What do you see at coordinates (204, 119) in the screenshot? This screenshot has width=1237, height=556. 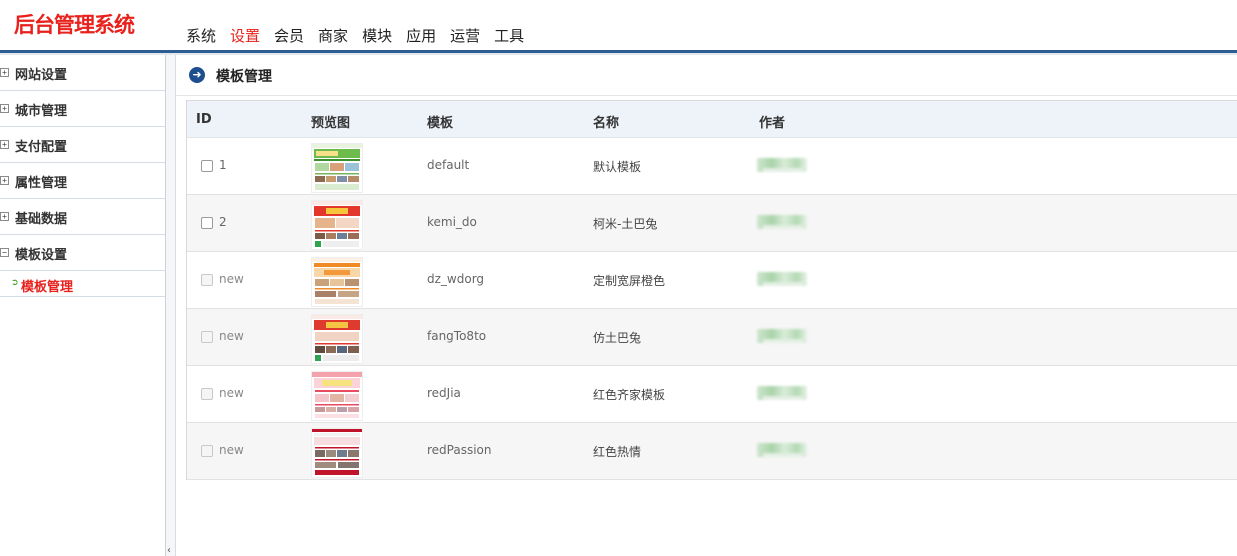 I see `column-header-id: ID` at bounding box center [204, 119].